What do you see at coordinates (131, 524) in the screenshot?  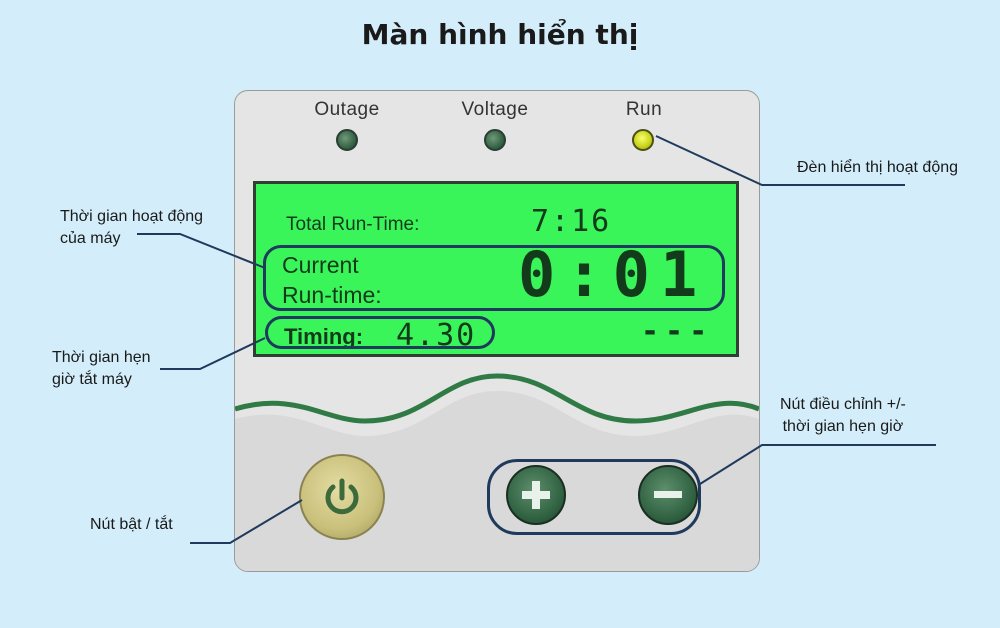 I see `power-callout: Nút bật / tắt` at bounding box center [131, 524].